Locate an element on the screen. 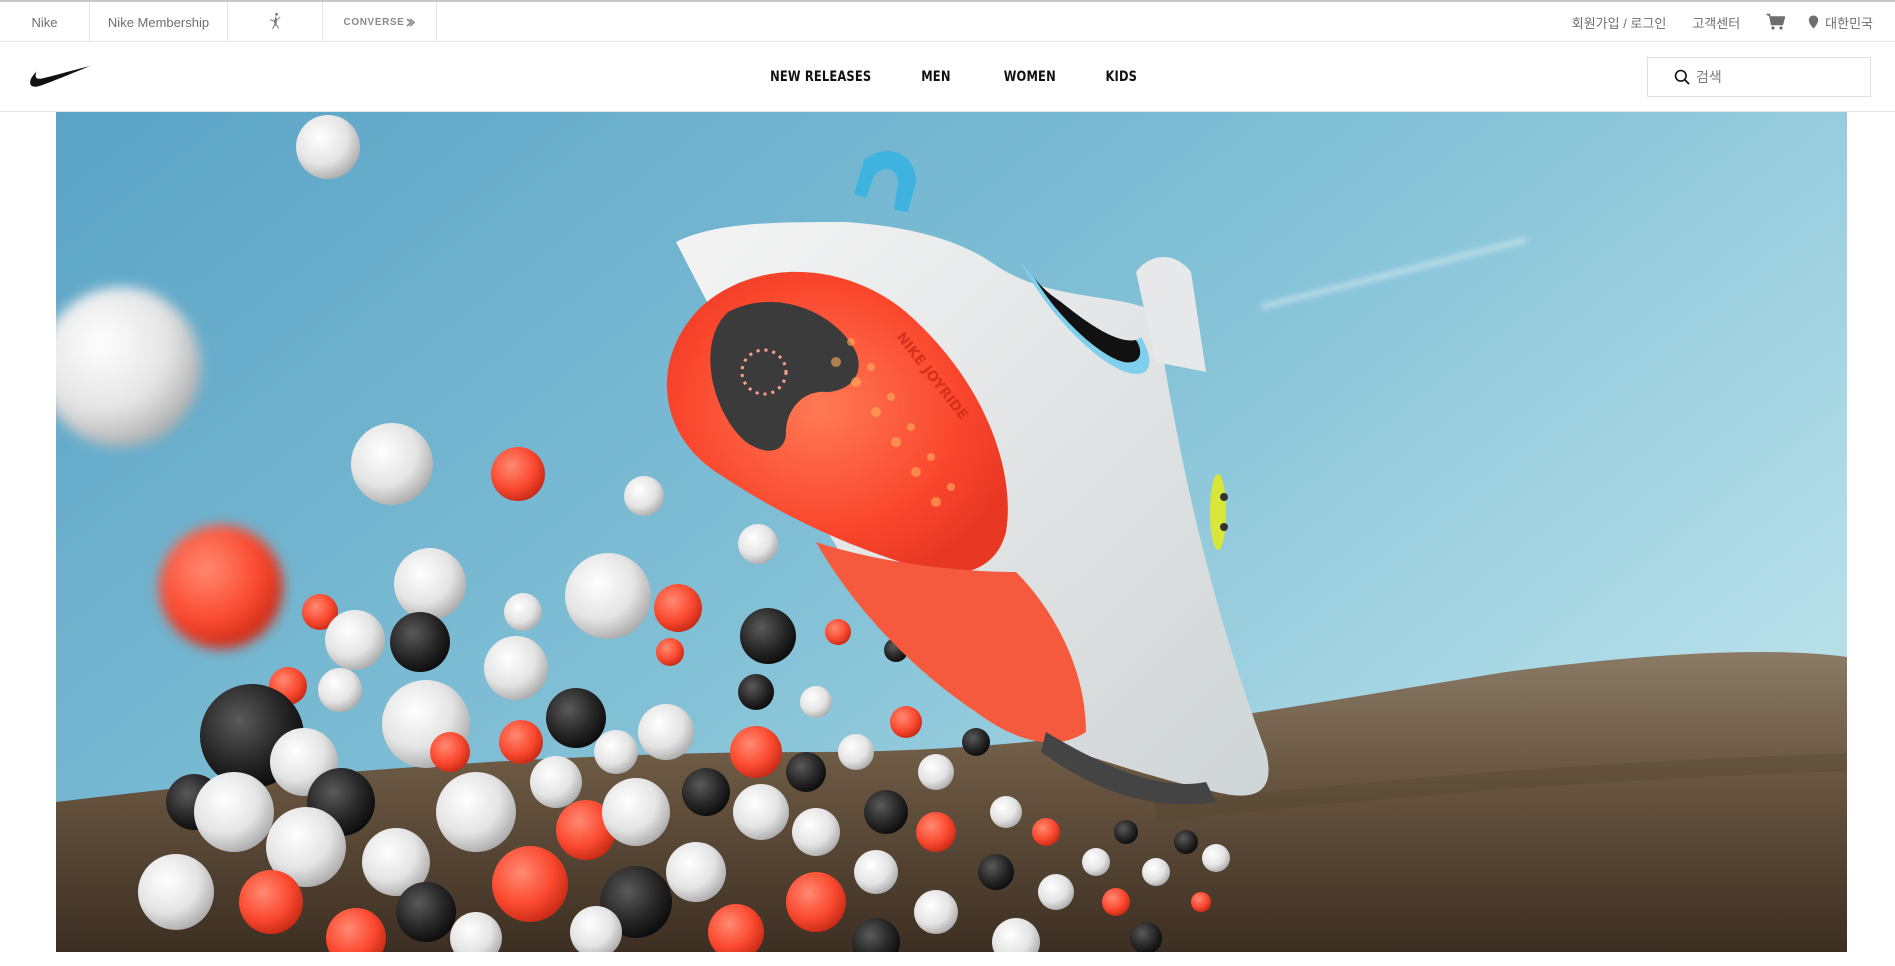 The width and height of the screenshot is (1895, 966). search-input is located at coordinates (1776, 77).